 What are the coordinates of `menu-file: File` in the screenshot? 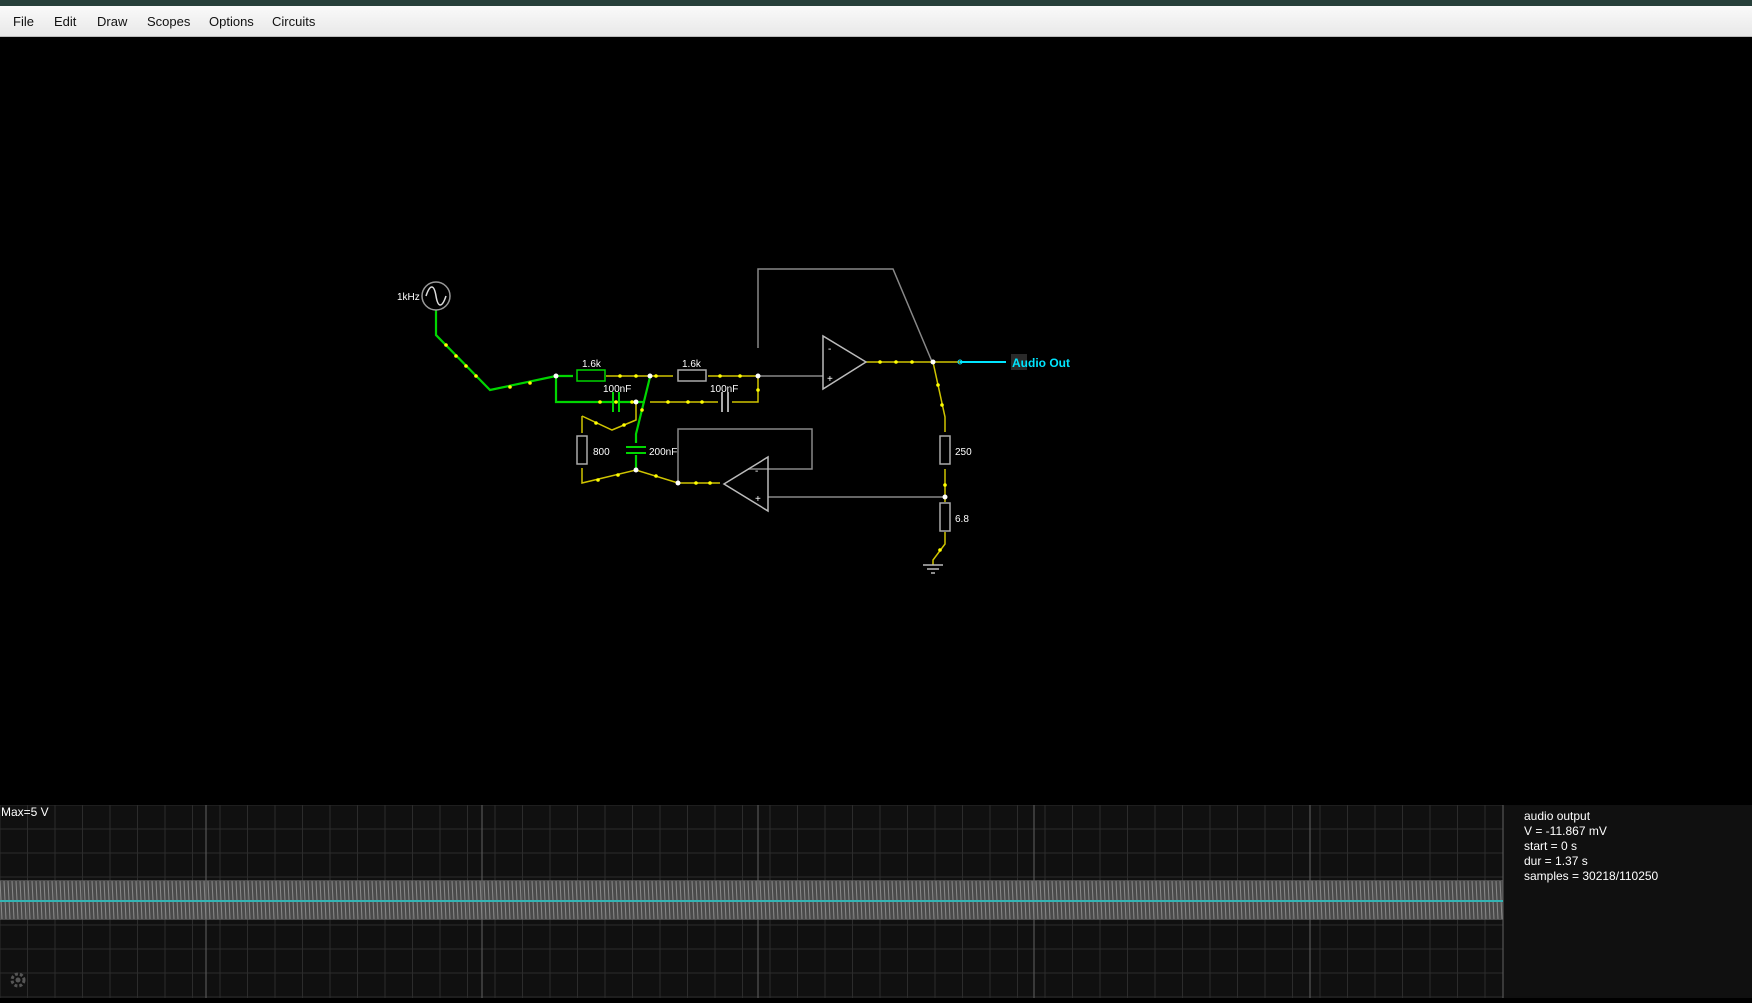 It's located at (23, 21).